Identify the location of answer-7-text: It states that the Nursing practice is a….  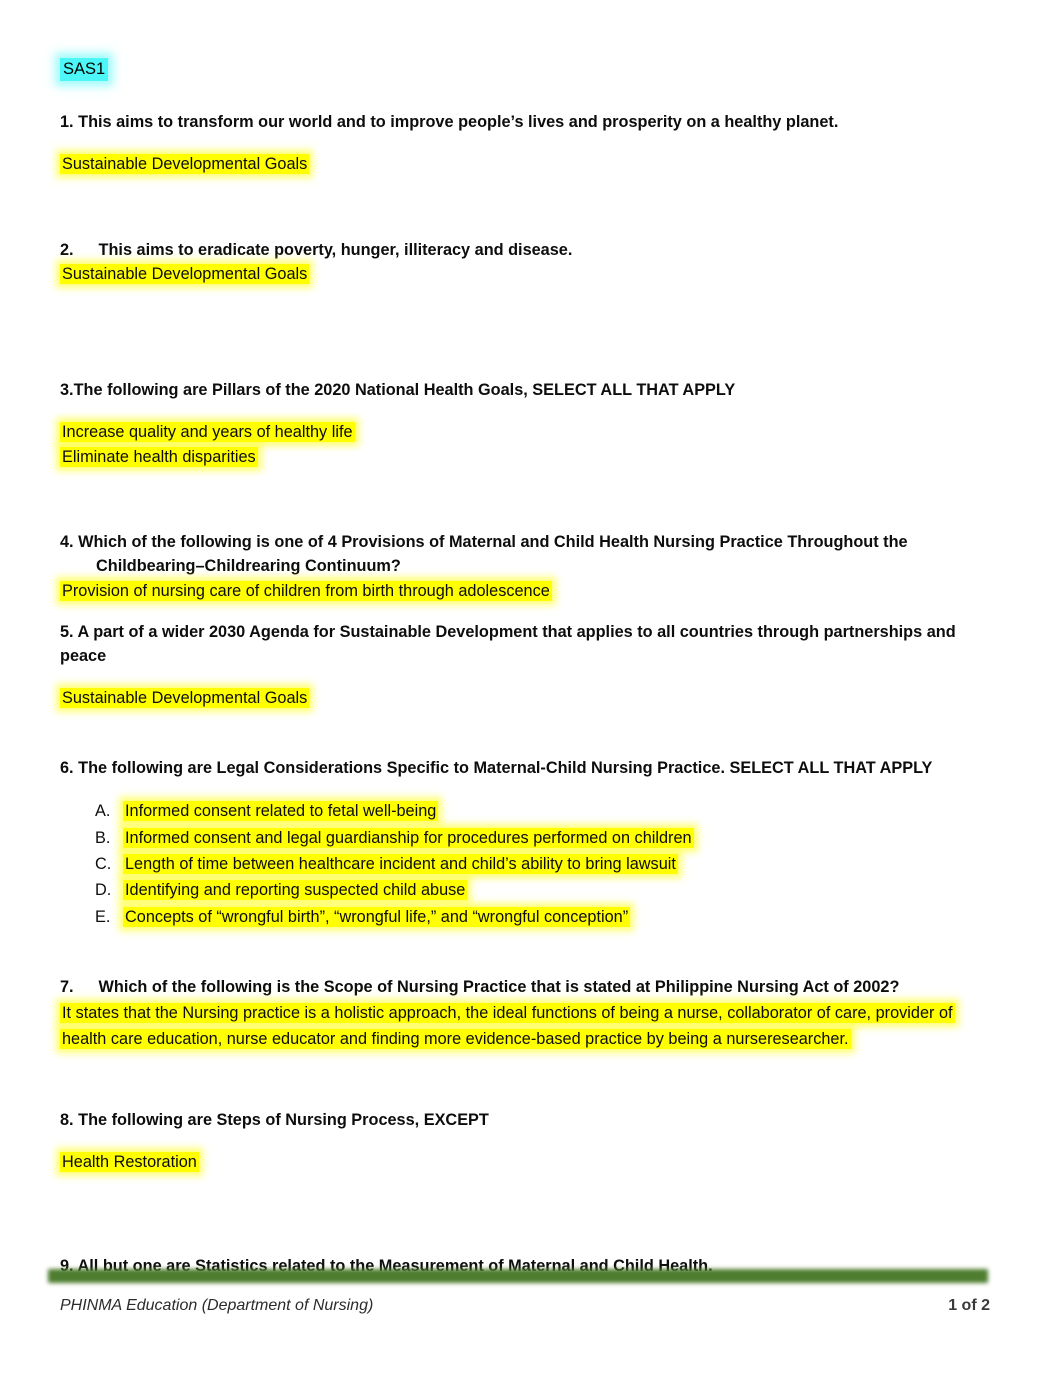
(507, 1026).